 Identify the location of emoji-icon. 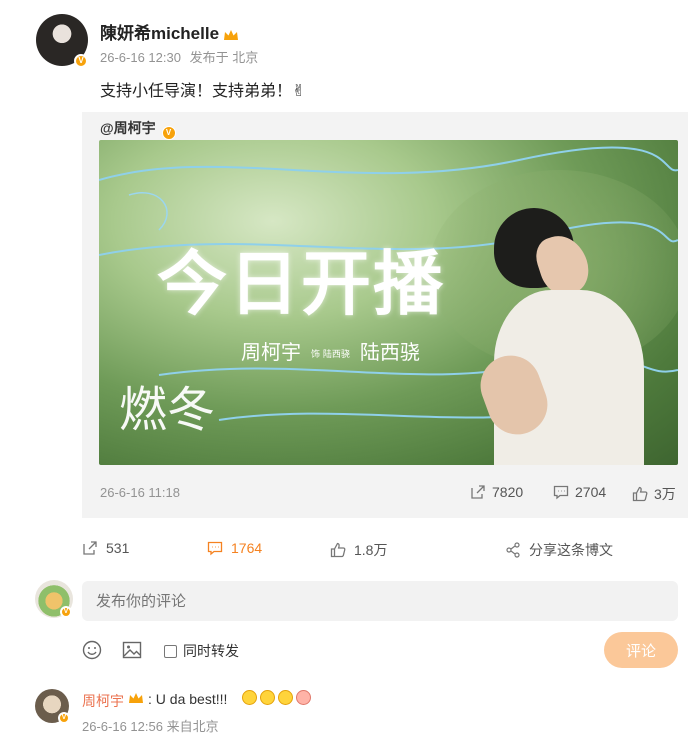
(92, 650).